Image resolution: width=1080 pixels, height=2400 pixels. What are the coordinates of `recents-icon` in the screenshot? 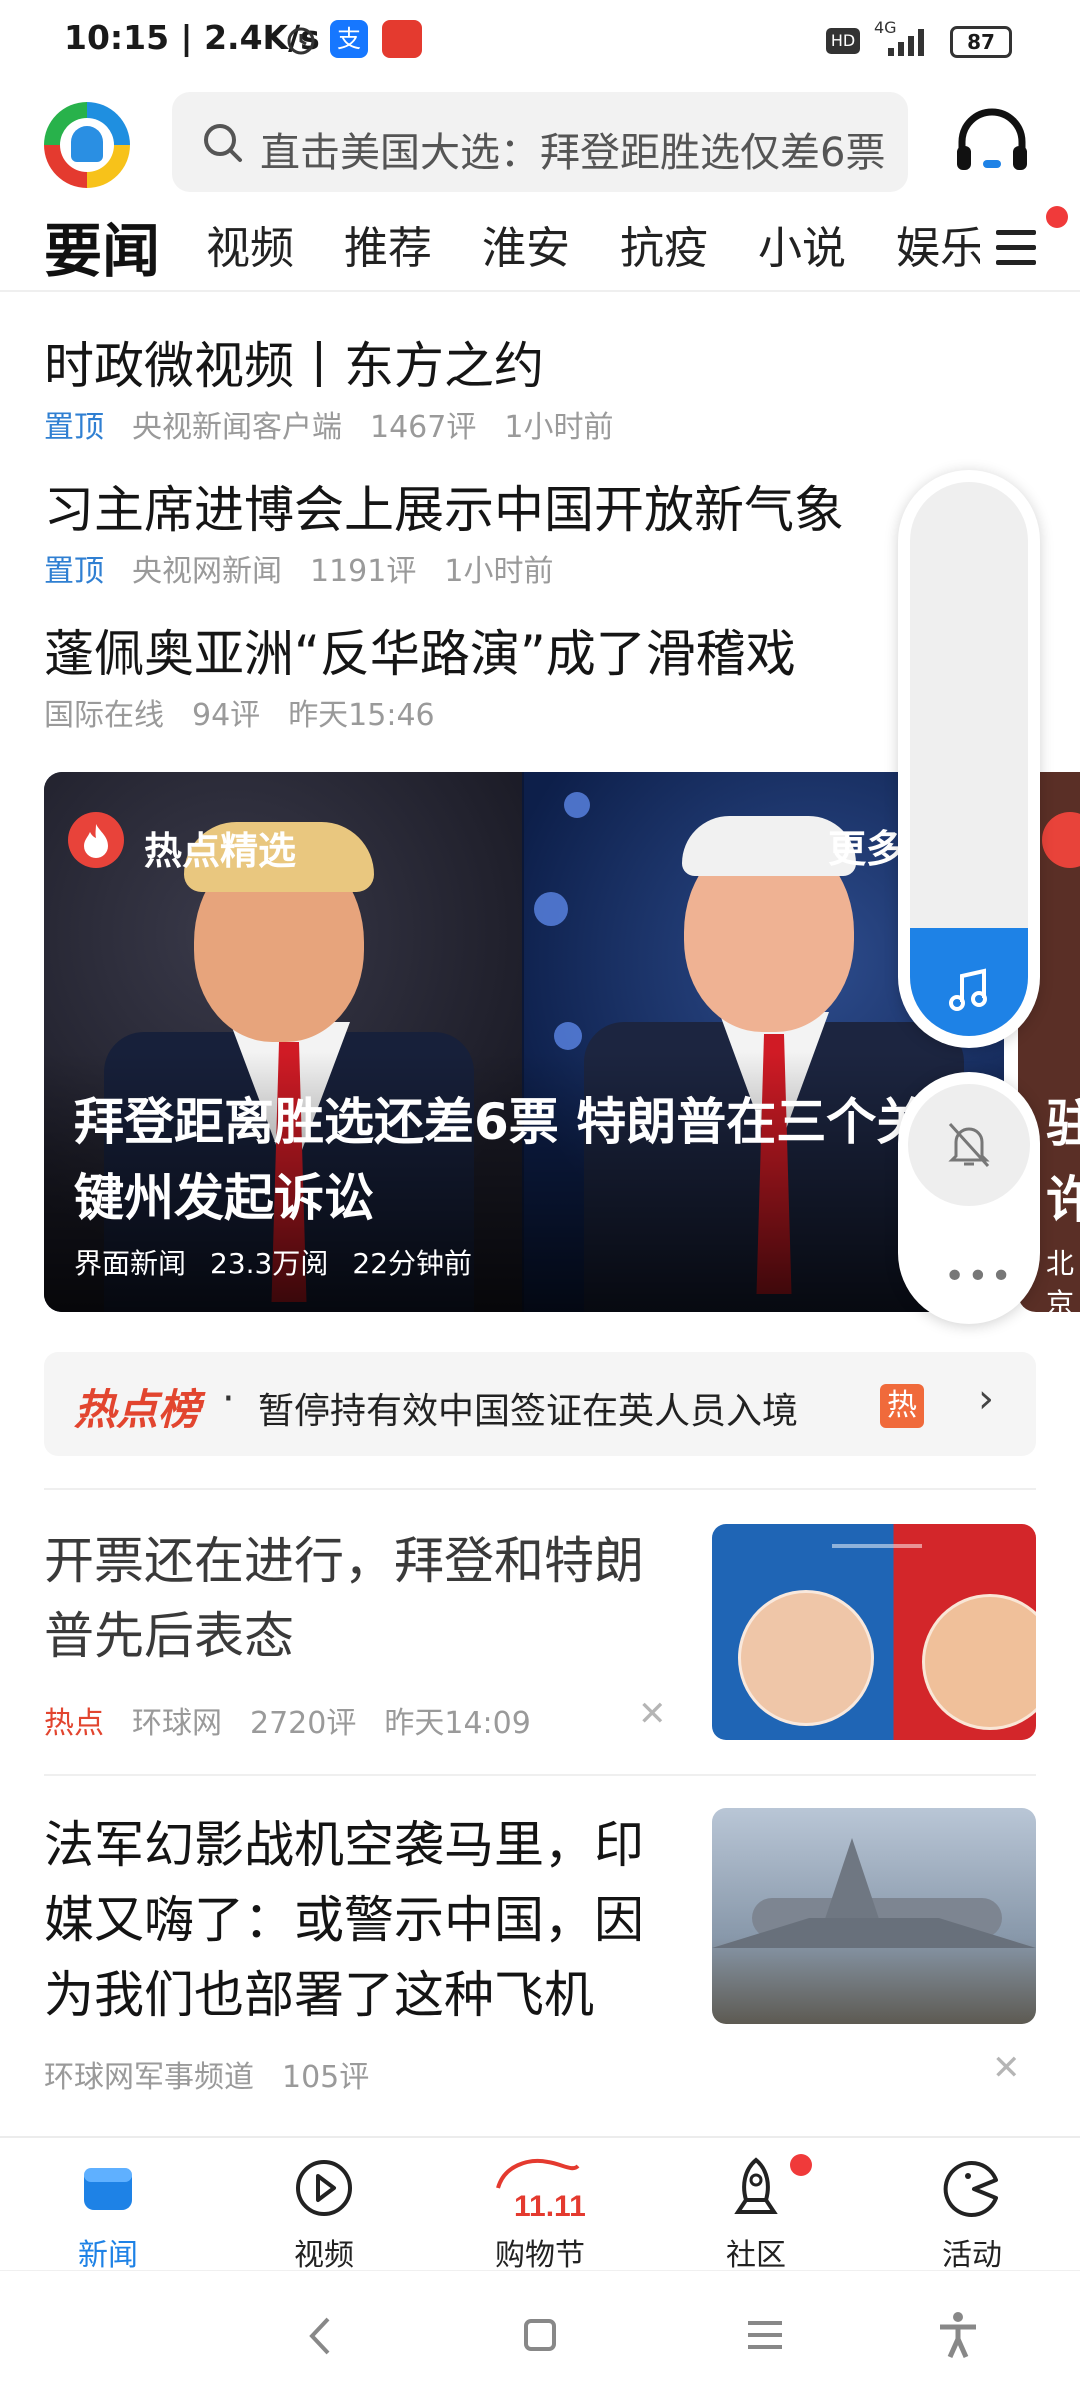 It's located at (765, 2335).